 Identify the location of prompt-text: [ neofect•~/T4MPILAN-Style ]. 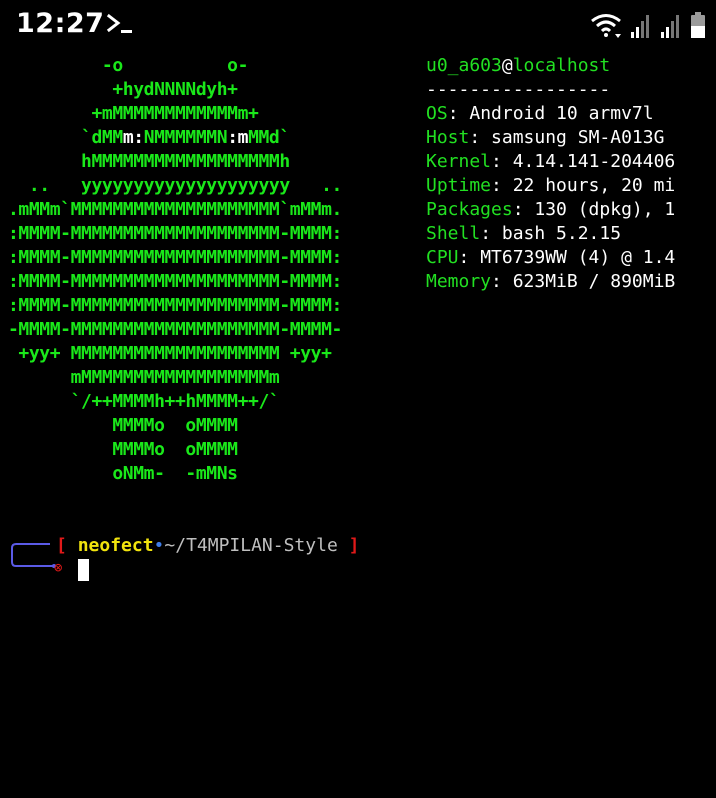
(207, 546).